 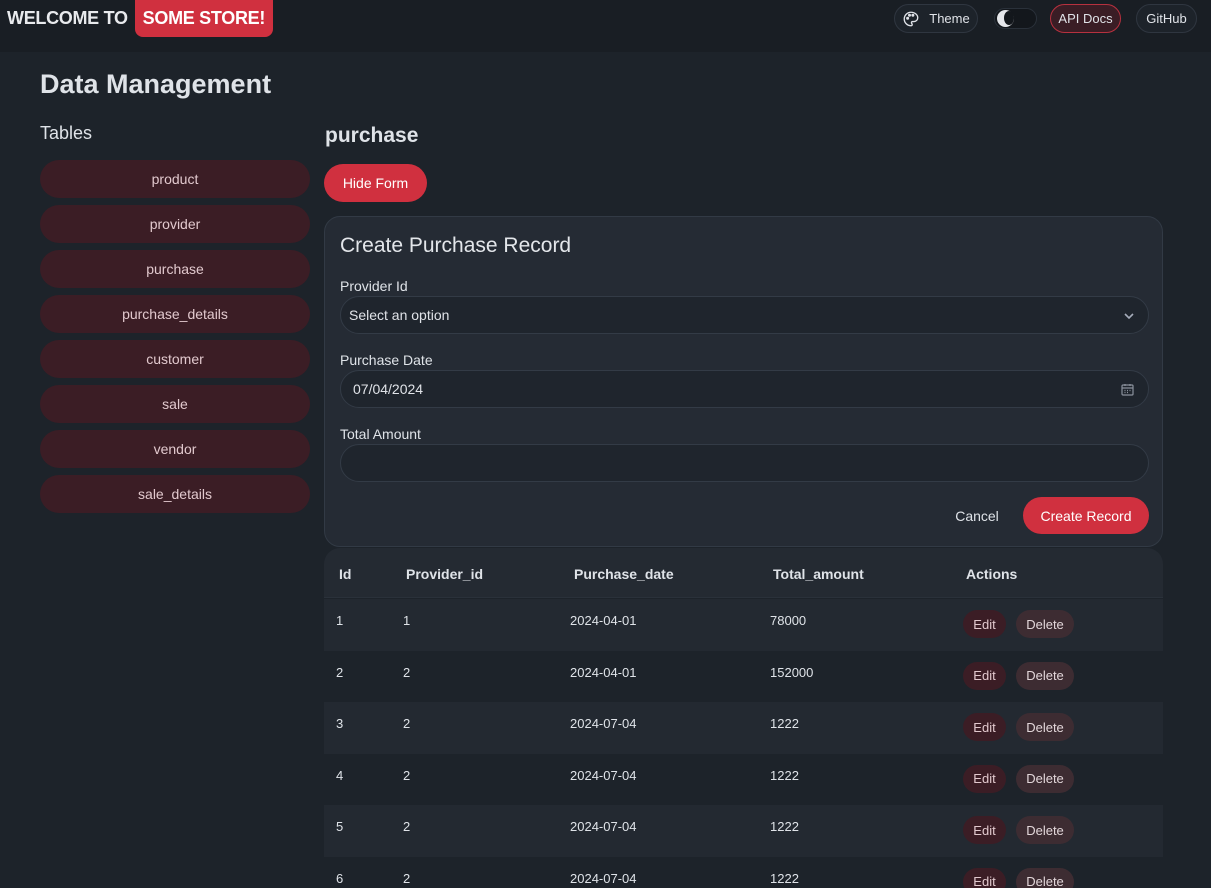 I want to click on table-item-product: product, so click(x=175, y=179).